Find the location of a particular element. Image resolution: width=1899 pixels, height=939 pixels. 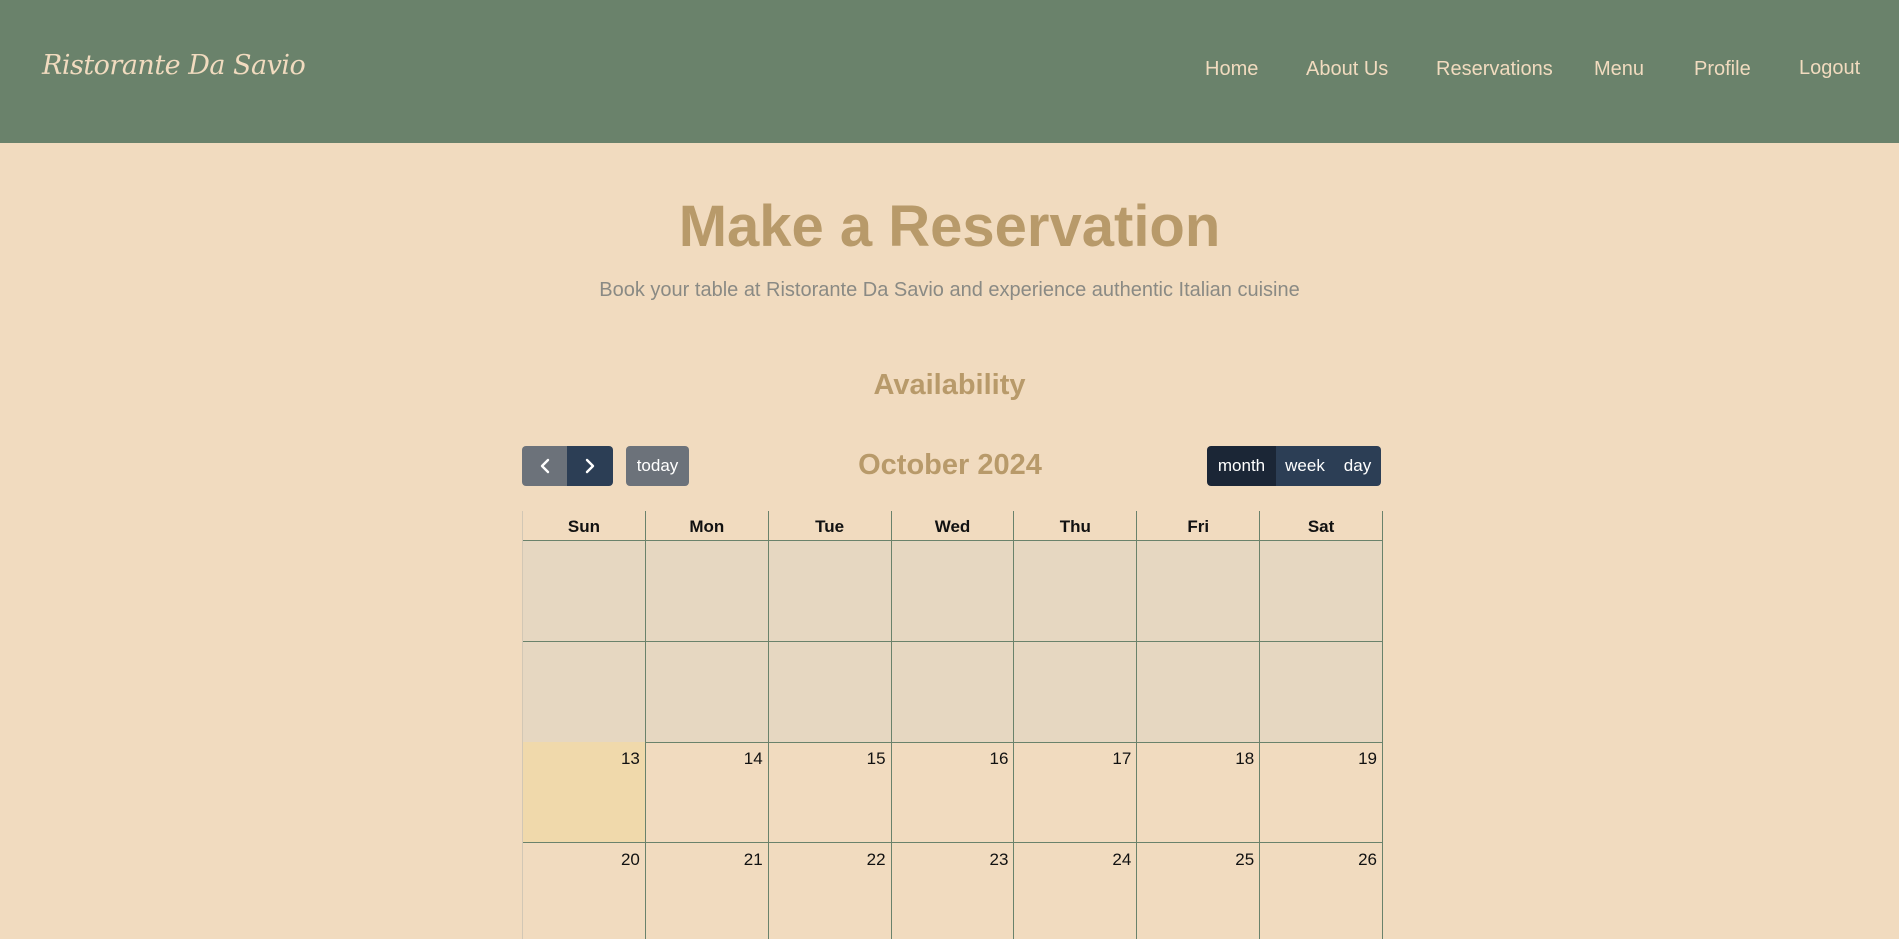

prev-month-button is located at coordinates (544, 466).